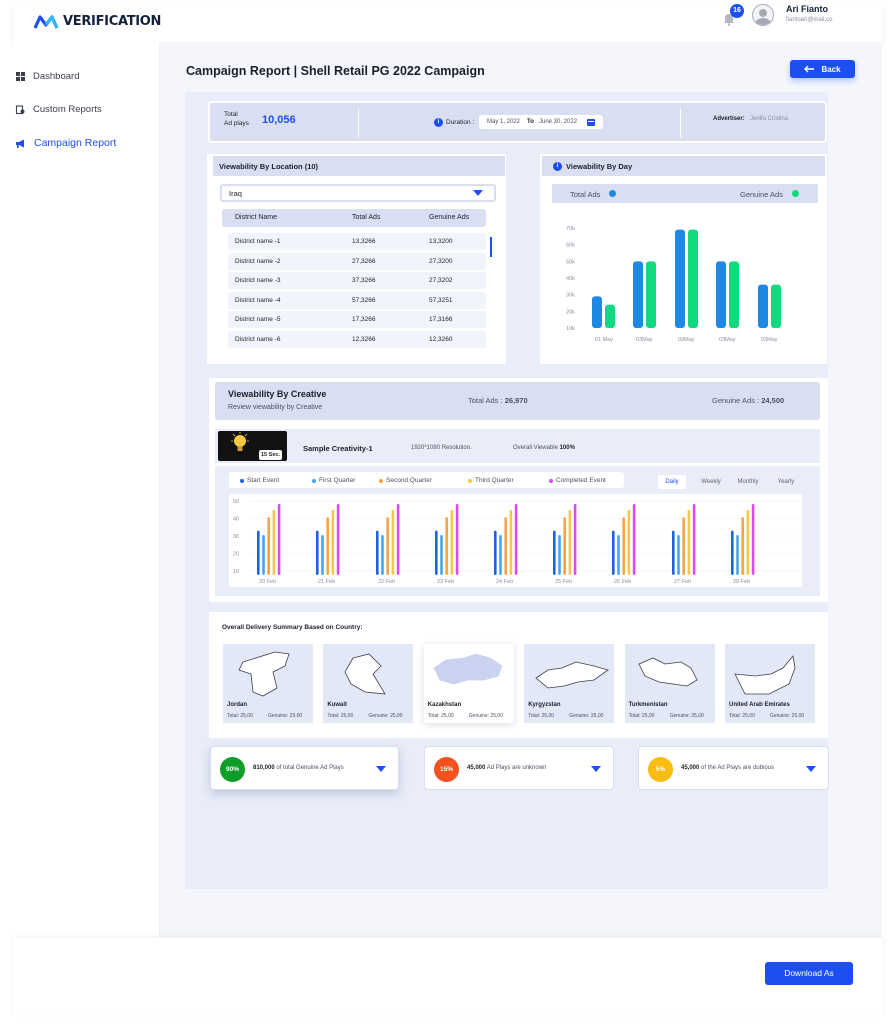 The height and width of the screenshot is (1024, 890). I want to click on stat-card: 15%45,000 Ad Plays are unknown, so click(519, 768).